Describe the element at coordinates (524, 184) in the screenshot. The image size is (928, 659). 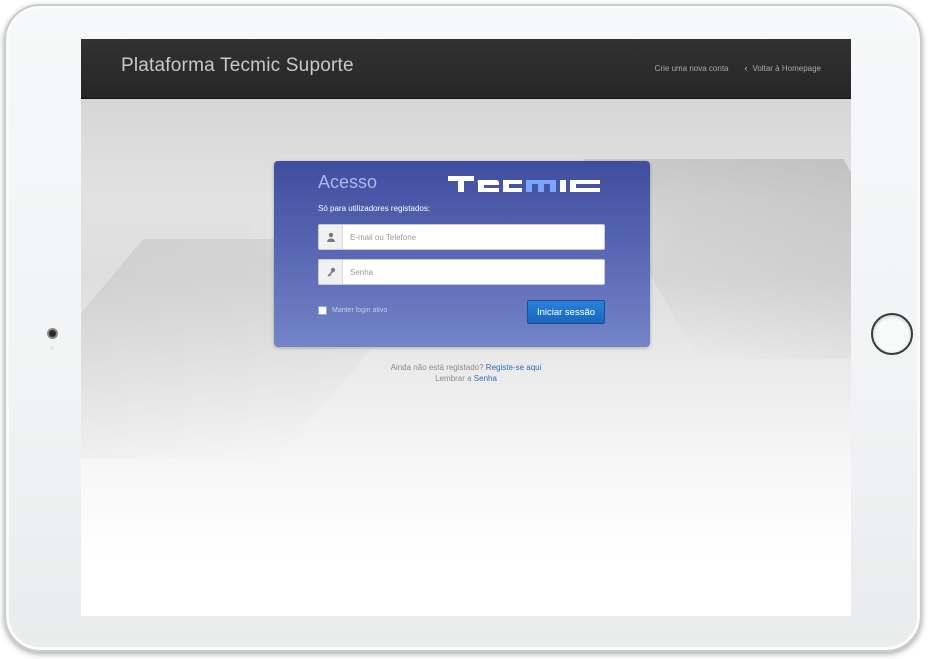
I see `tecmic-logo` at that location.